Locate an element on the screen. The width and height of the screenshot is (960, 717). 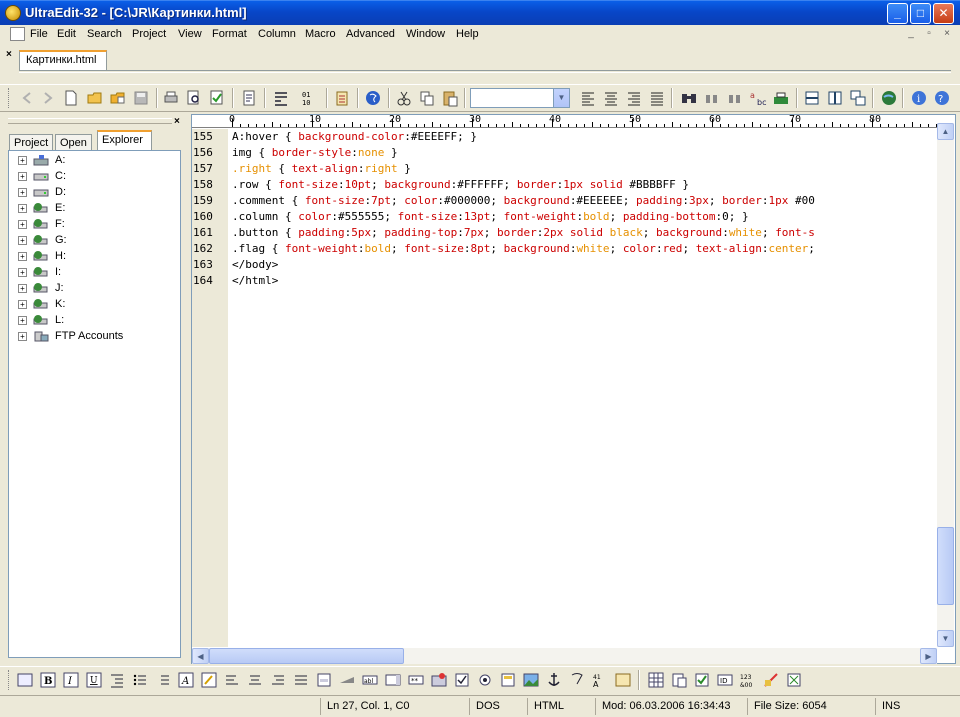
cascade-windows-icon is located at coordinates (858, 98).